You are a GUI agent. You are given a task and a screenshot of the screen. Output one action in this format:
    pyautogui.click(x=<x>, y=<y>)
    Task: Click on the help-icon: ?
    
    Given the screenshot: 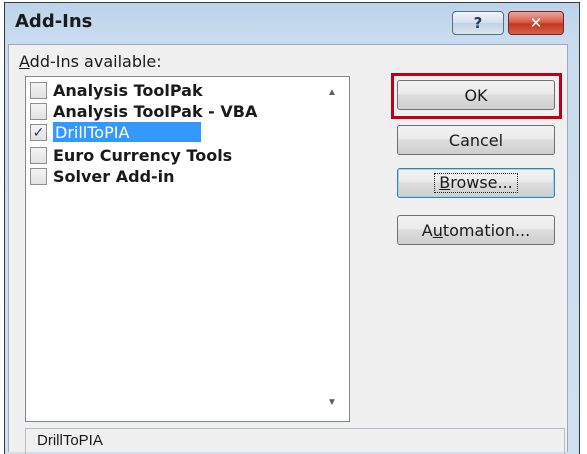 What is the action you would take?
    pyautogui.click(x=478, y=23)
    